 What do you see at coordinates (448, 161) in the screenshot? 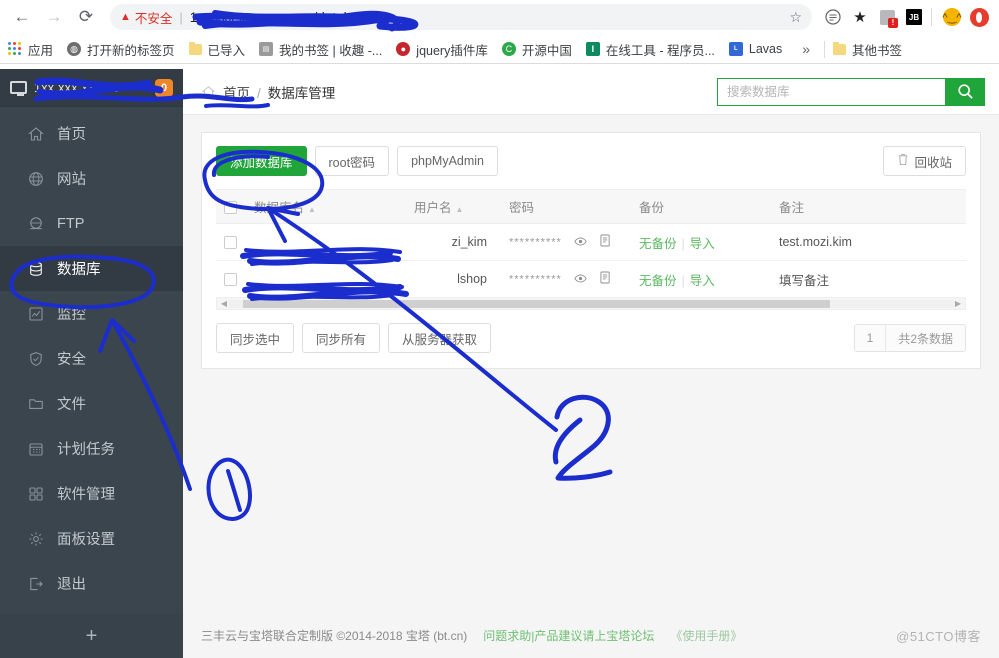
I see `phpmyadmin-button: phpMyAdmin` at bounding box center [448, 161].